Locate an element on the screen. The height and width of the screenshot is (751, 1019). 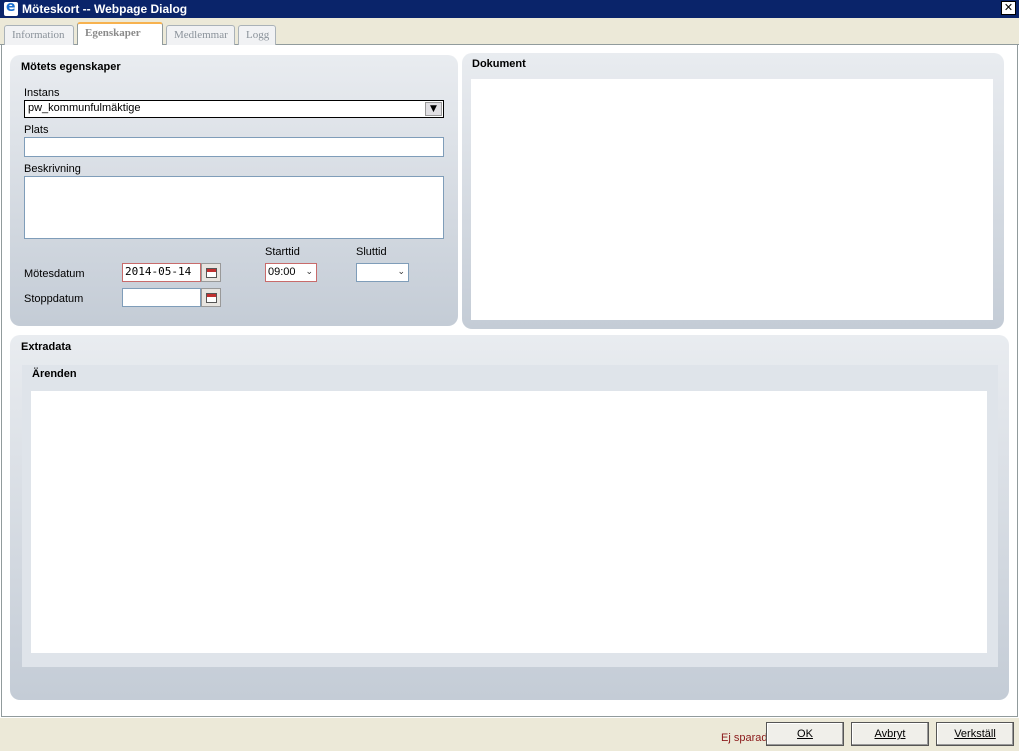
stop-date-calendar-button is located at coordinates (211, 297).